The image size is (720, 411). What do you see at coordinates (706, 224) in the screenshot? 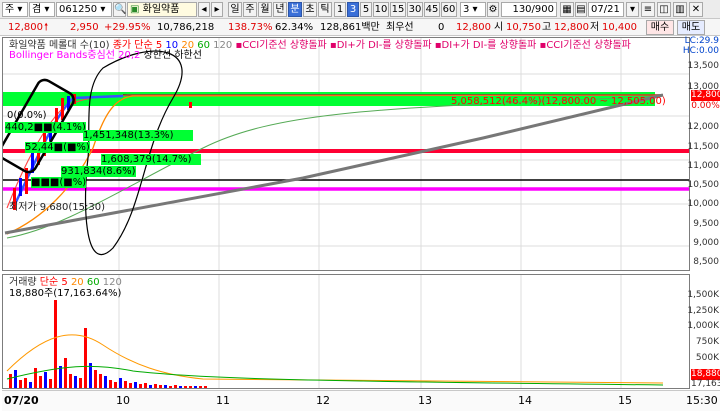
I see `price-tick: 9,500` at bounding box center [706, 224].